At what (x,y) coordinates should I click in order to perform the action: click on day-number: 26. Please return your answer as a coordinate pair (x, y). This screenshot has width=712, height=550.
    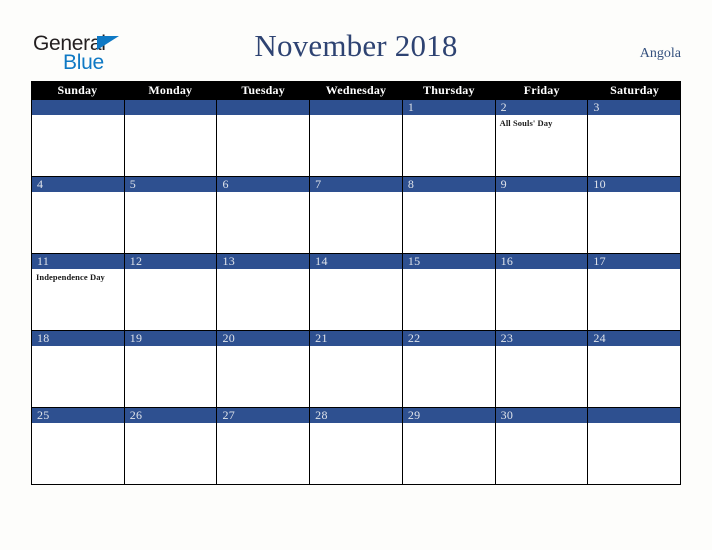
    Looking at the image, I should click on (136, 415).